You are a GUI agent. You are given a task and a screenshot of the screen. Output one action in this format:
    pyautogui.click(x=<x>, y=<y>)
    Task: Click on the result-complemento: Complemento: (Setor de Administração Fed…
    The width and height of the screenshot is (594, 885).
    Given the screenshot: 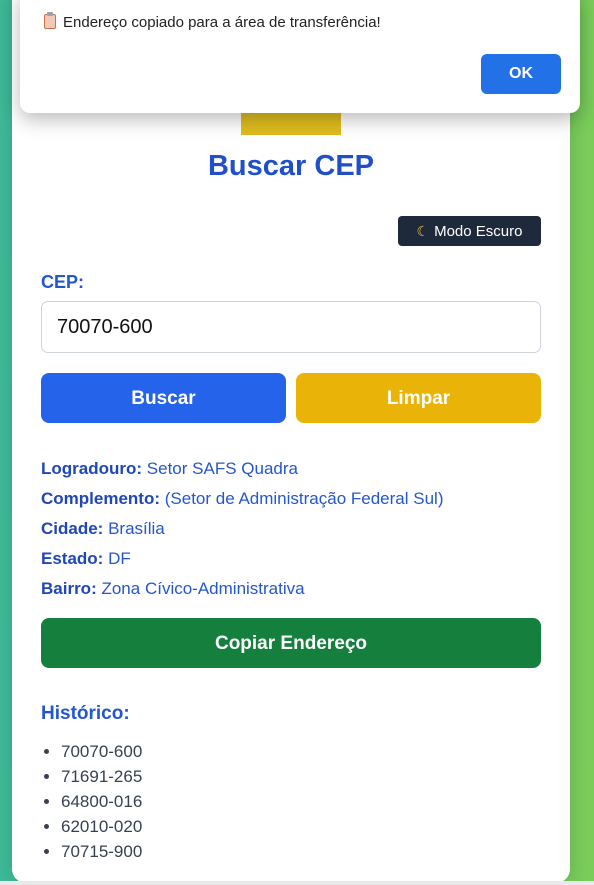 What is the action you would take?
    pyautogui.click(x=296, y=502)
    